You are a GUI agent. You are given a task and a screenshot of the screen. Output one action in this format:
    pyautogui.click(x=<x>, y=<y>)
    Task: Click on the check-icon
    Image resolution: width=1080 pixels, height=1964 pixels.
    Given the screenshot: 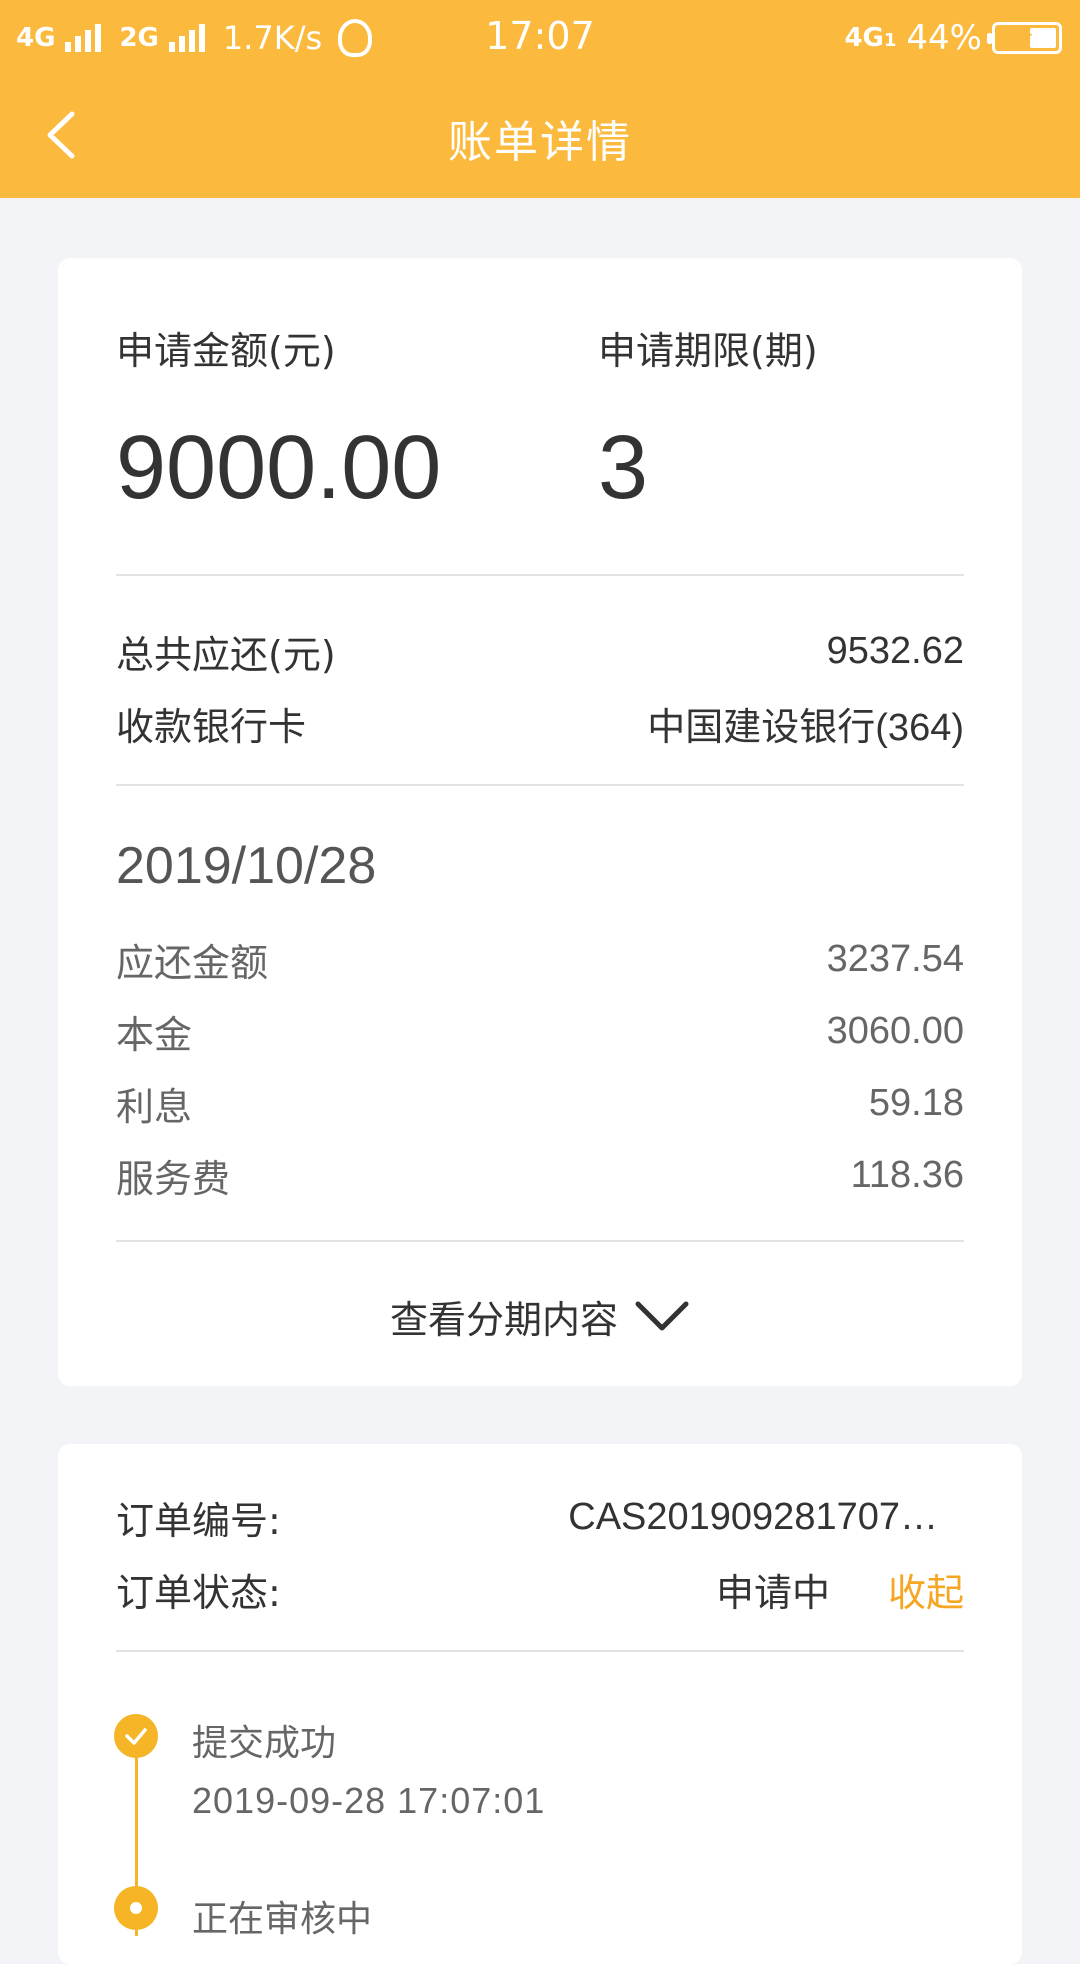 What is the action you would take?
    pyautogui.click(x=136, y=1736)
    